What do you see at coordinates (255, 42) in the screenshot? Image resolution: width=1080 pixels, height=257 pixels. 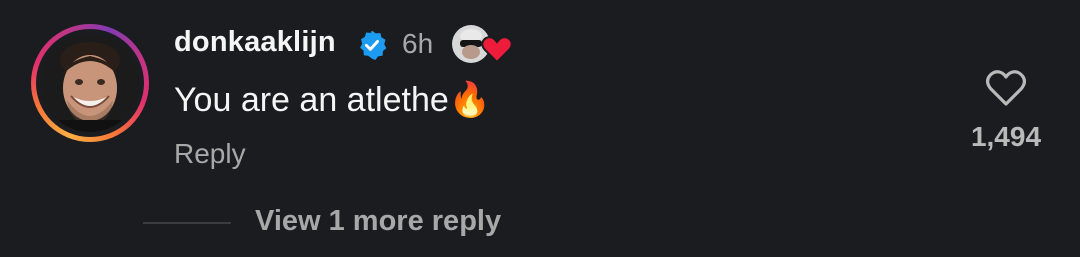 I see `username: donkaaklijn` at bounding box center [255, 42].